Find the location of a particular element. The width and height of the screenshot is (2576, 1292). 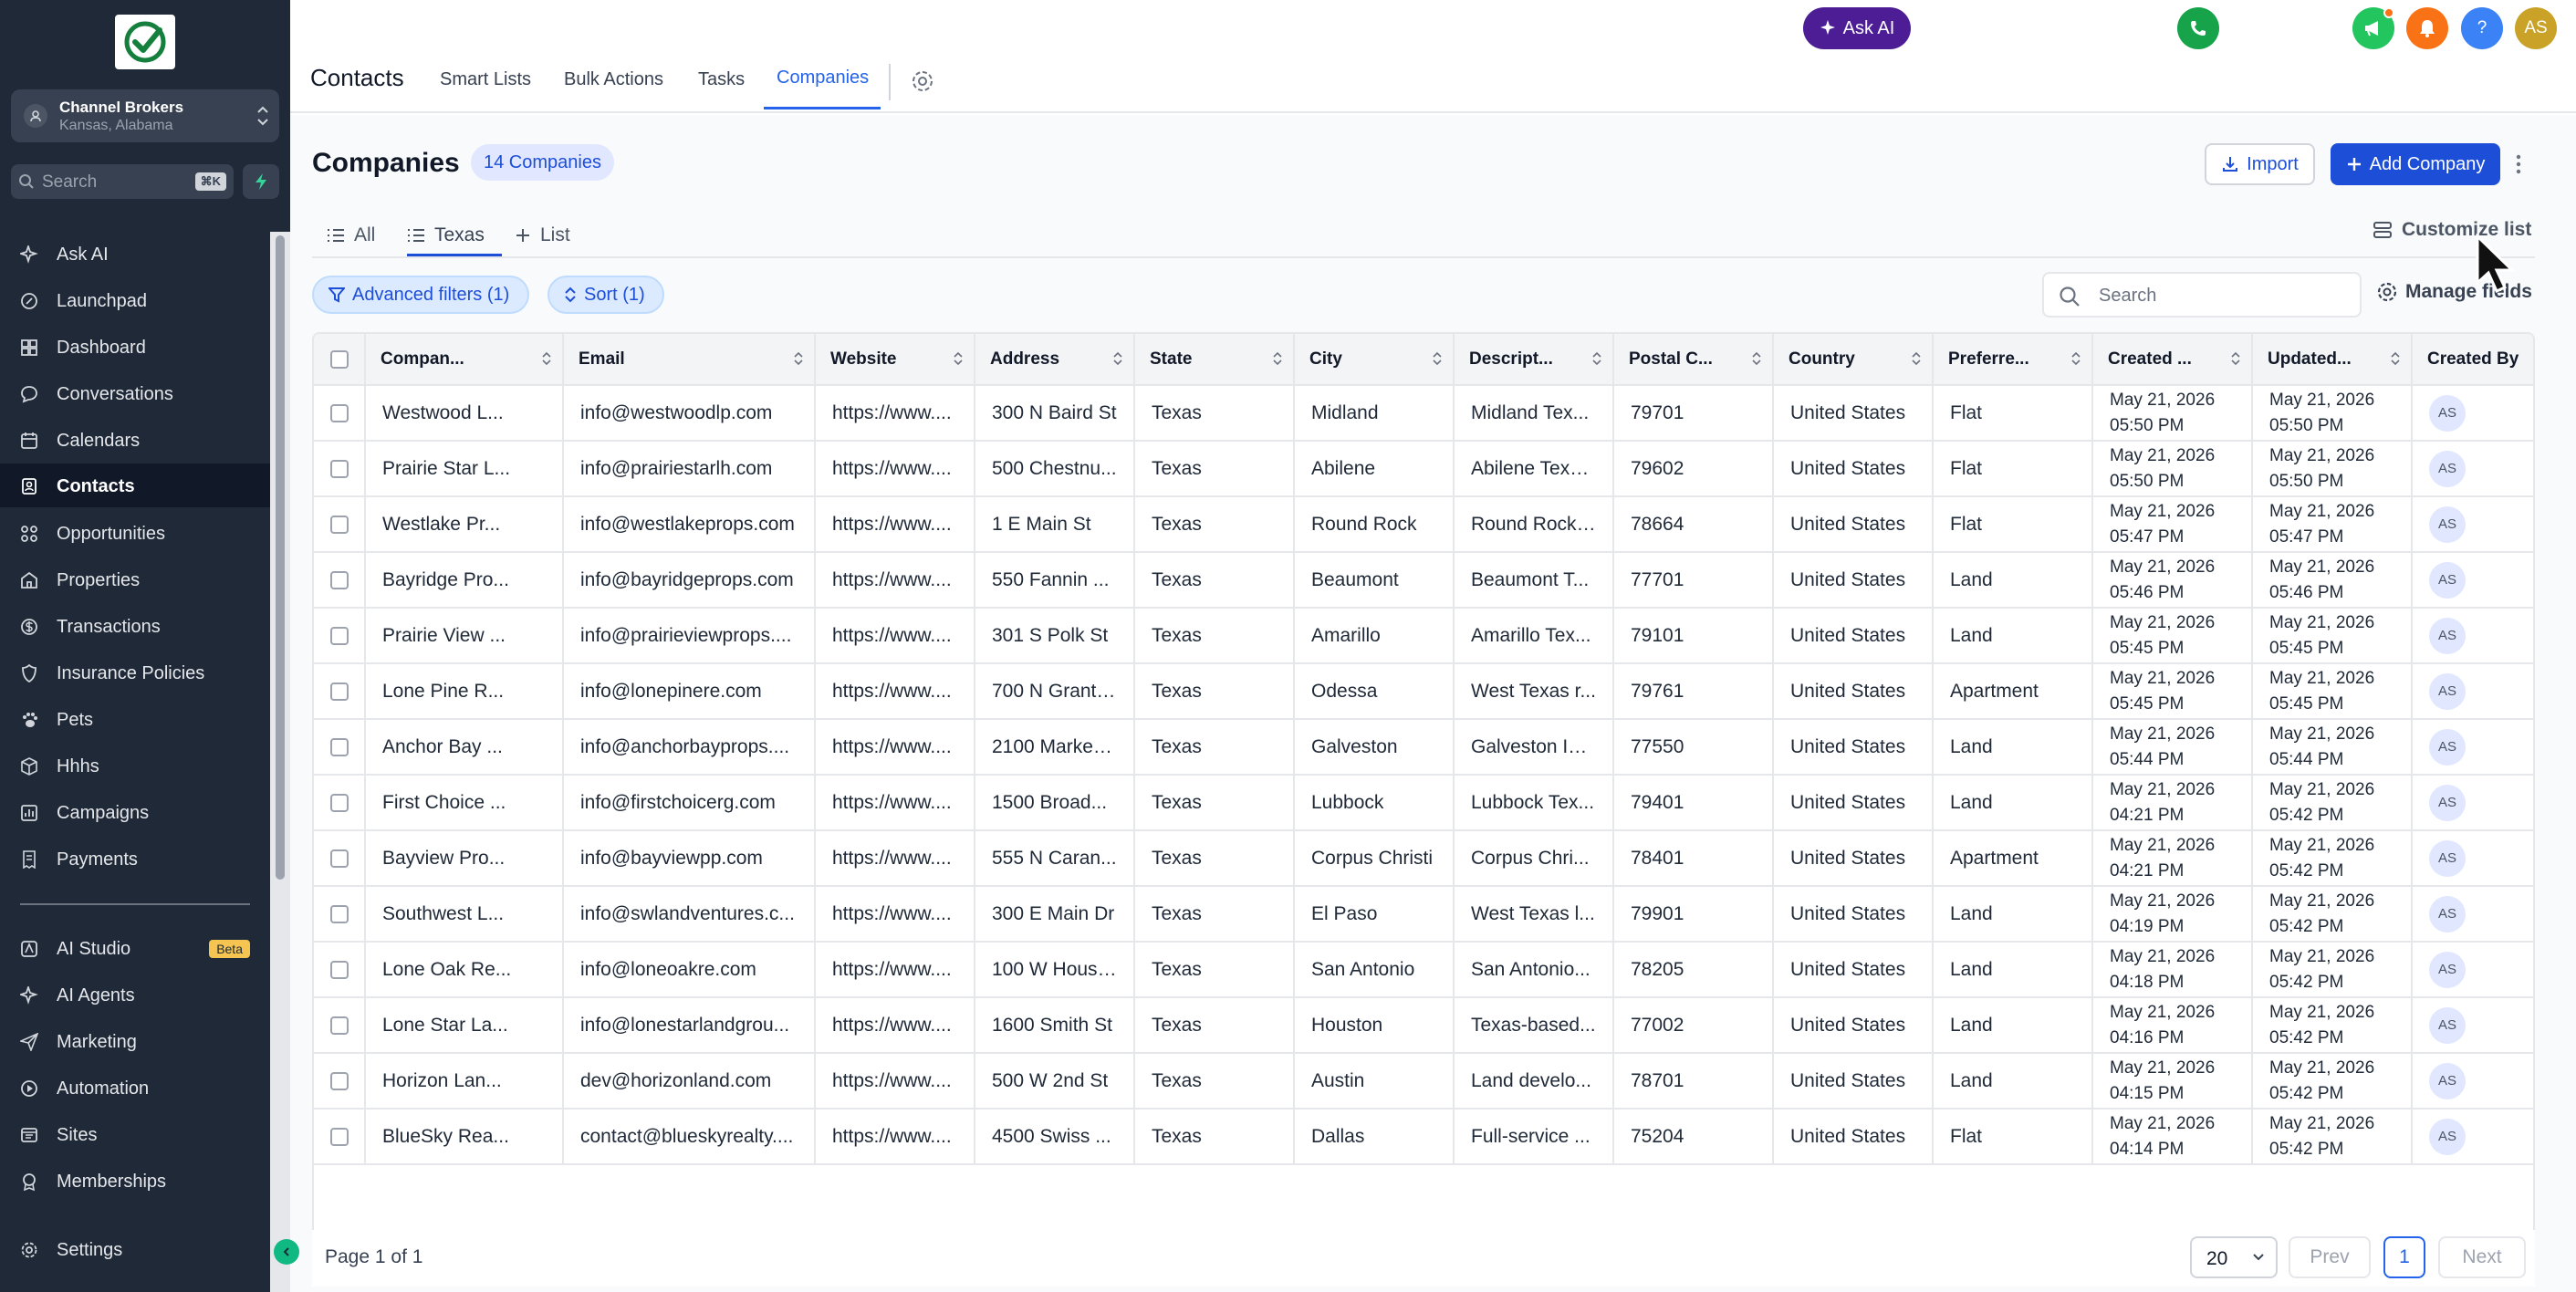

sidebar-item-campaigns: Campaigns is located at coordinates (135, 812).